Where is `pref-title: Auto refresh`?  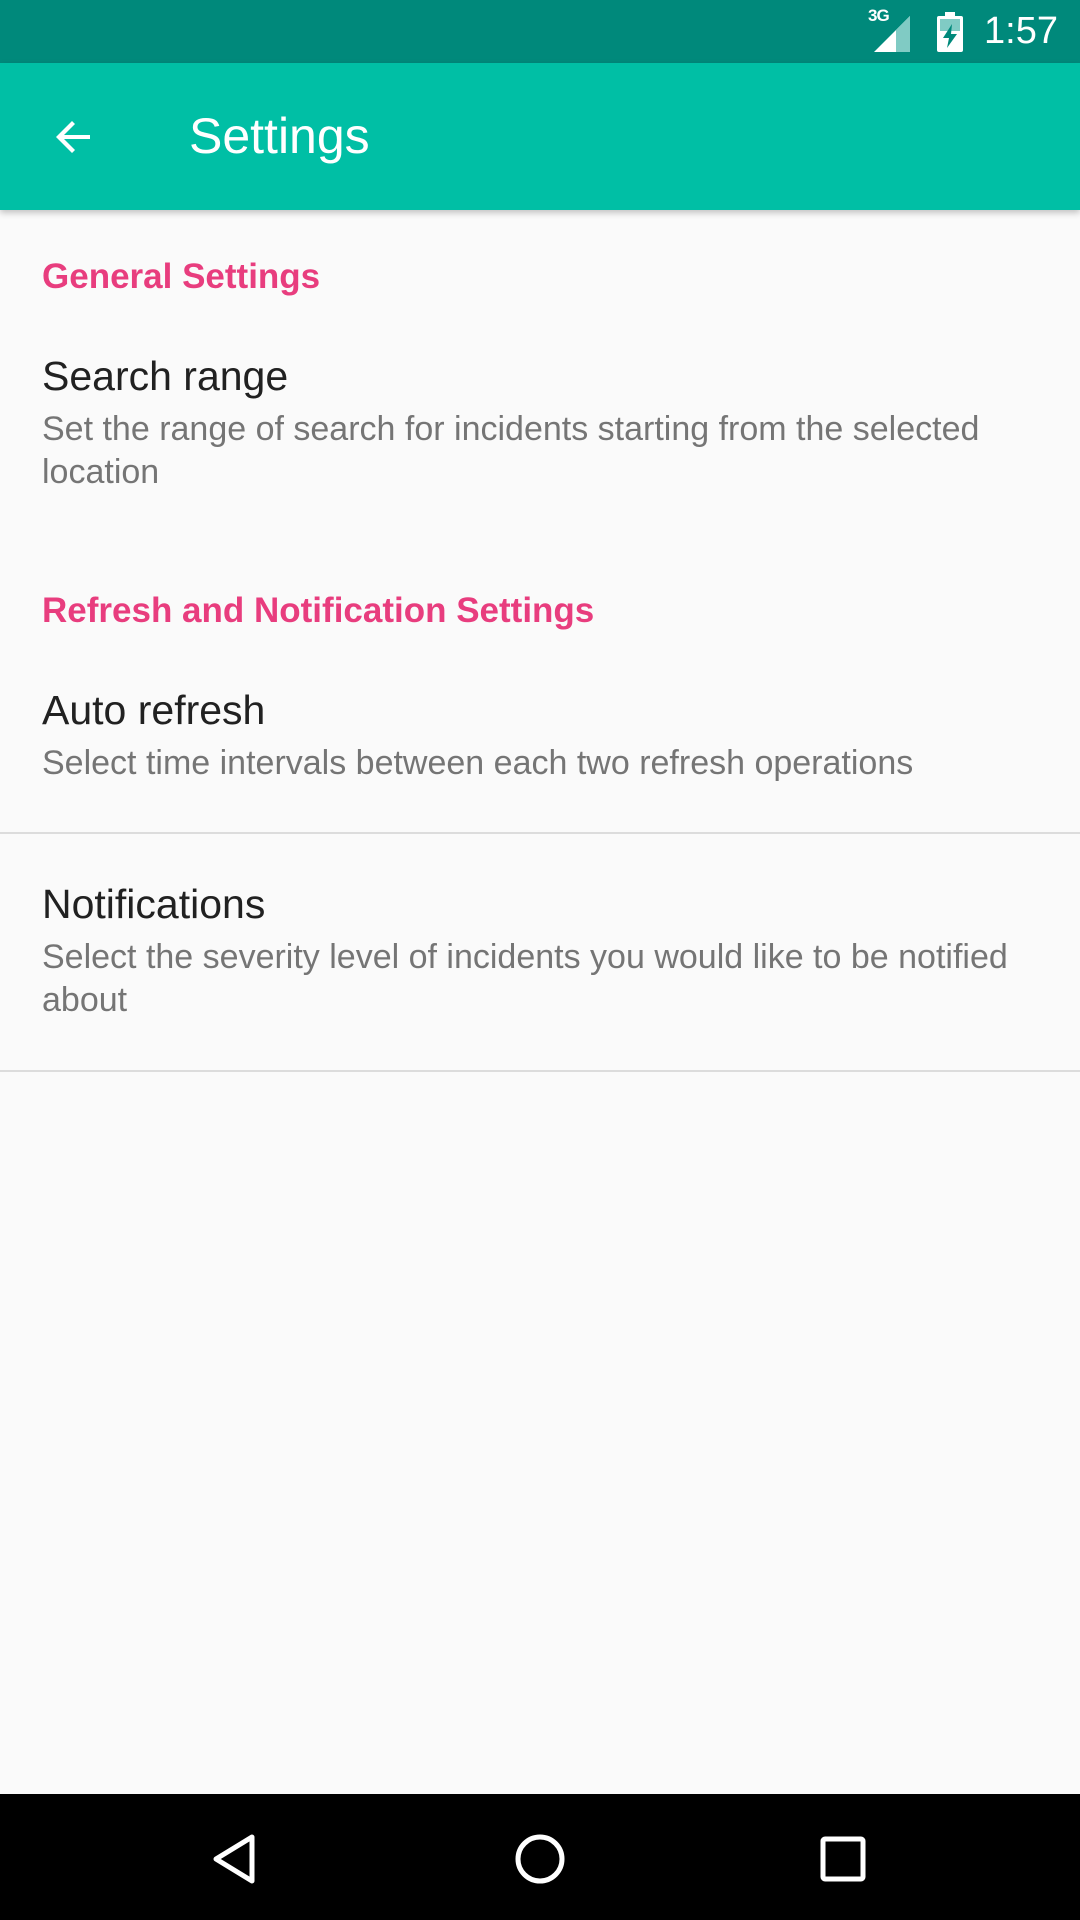 pref-title: Auto refresh is located at coordinates (154, 710).